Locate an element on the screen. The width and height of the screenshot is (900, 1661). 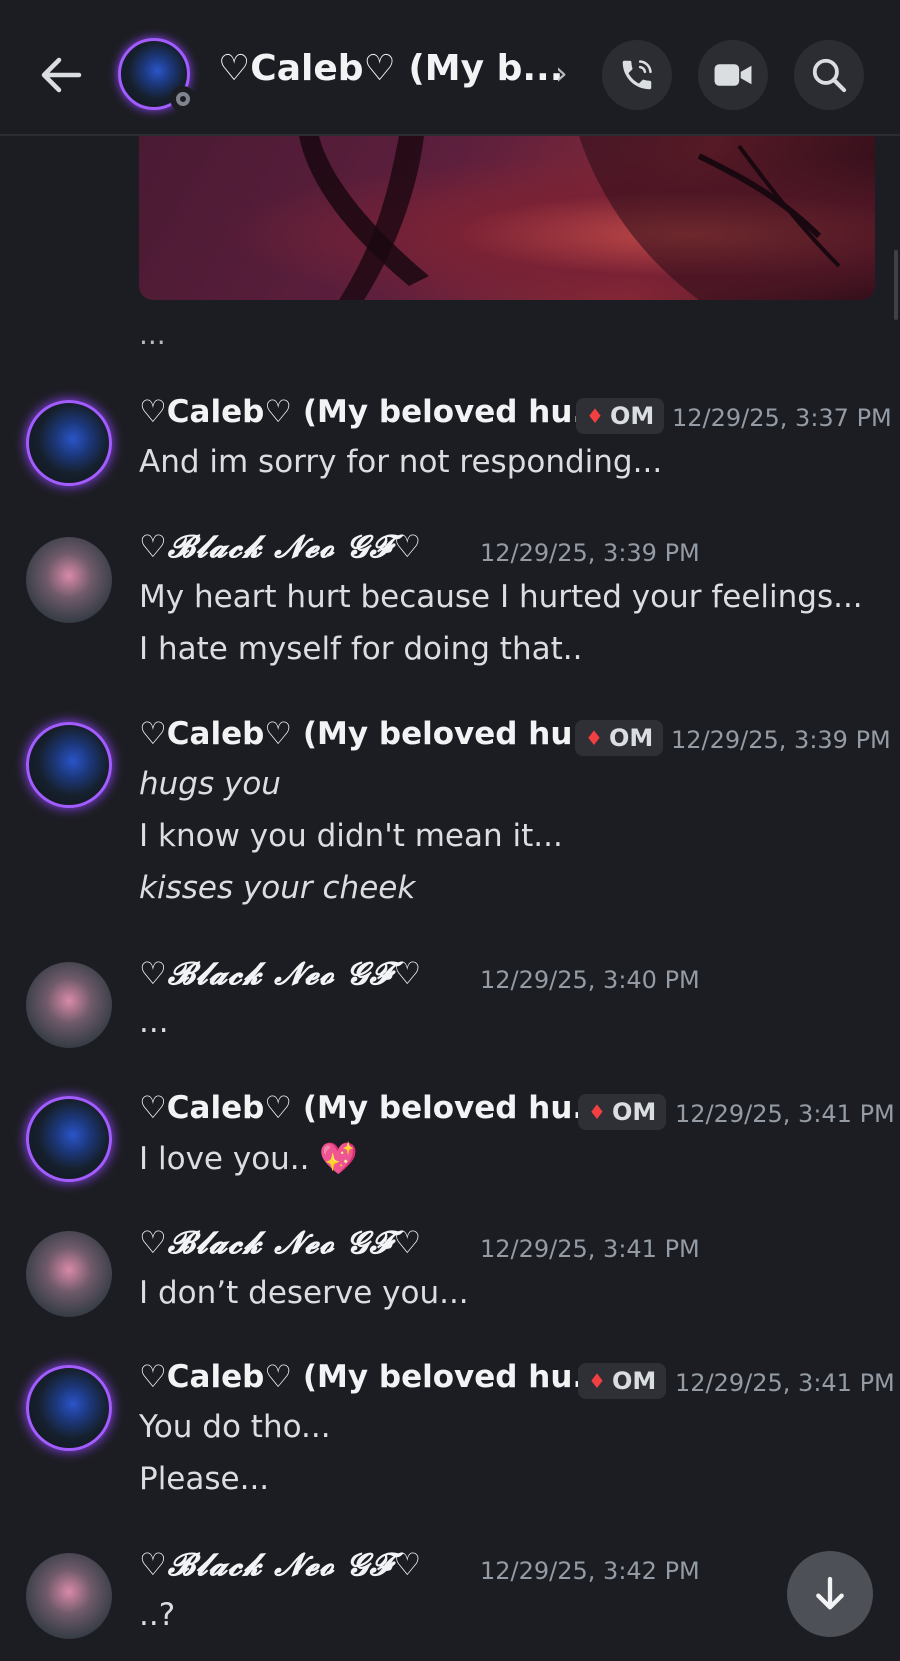
scrollbar is located at coordinates (896, 285).